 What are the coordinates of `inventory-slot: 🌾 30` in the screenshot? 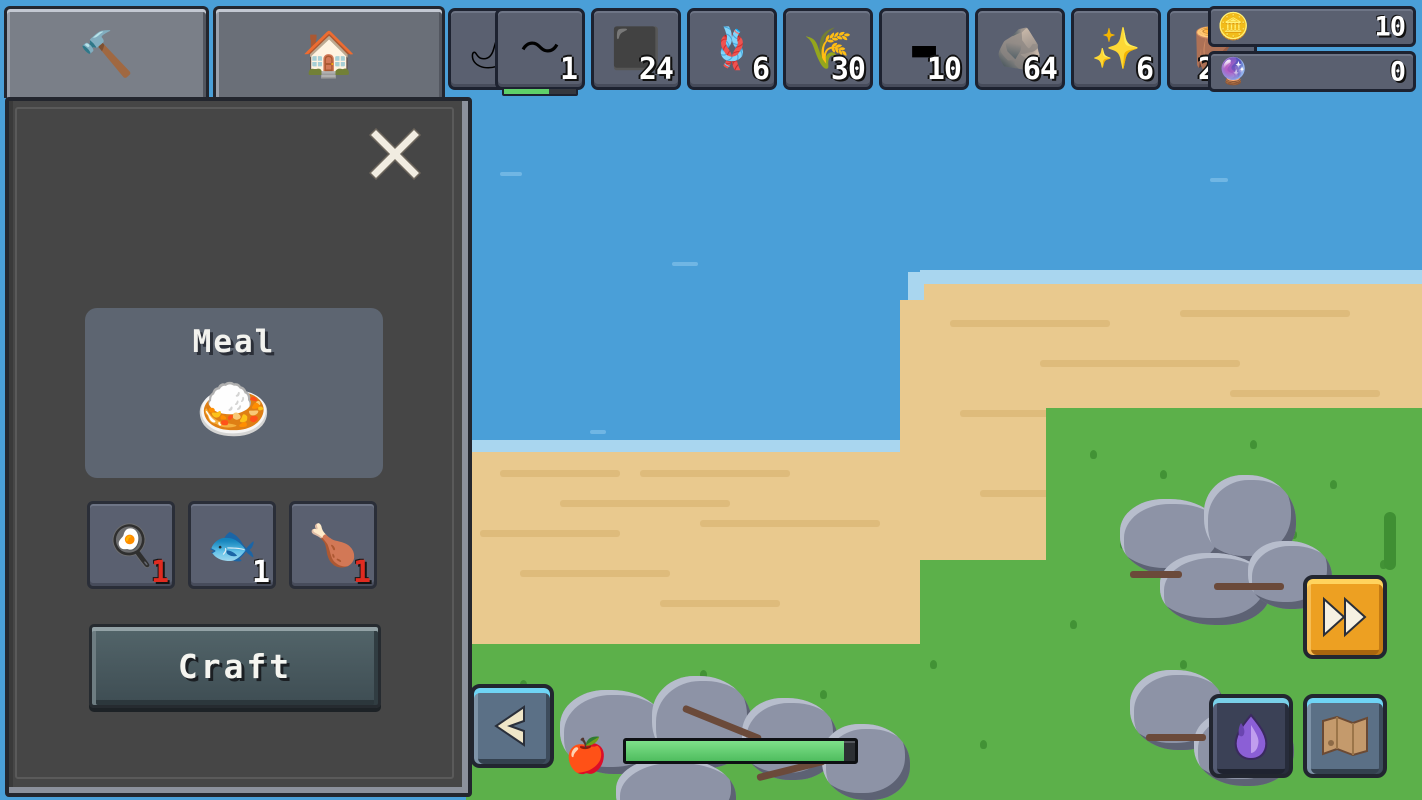 It's located at (828, 49).